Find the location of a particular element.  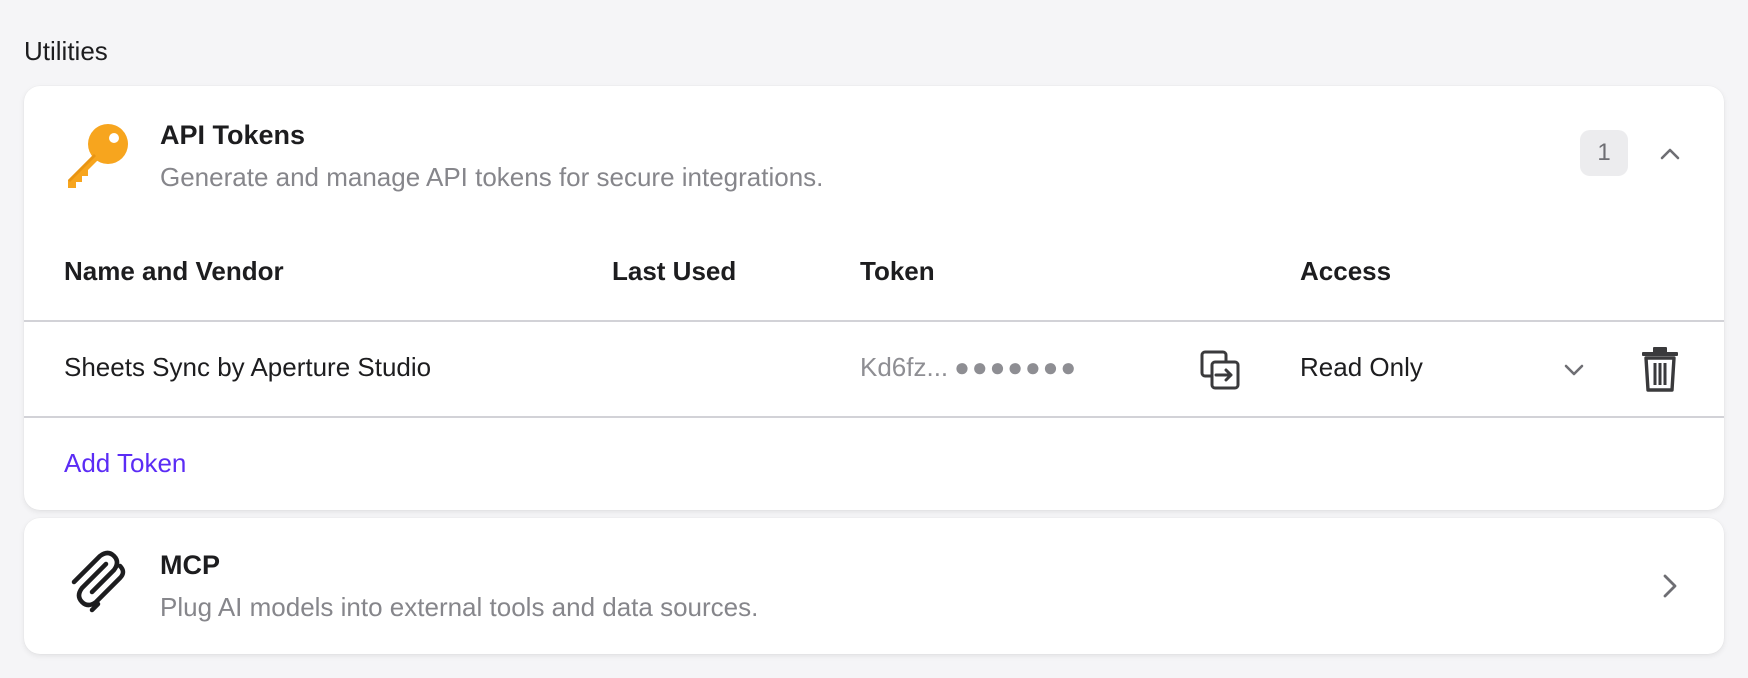

add-token-row: Add Token is located at coordinates (874, 464).